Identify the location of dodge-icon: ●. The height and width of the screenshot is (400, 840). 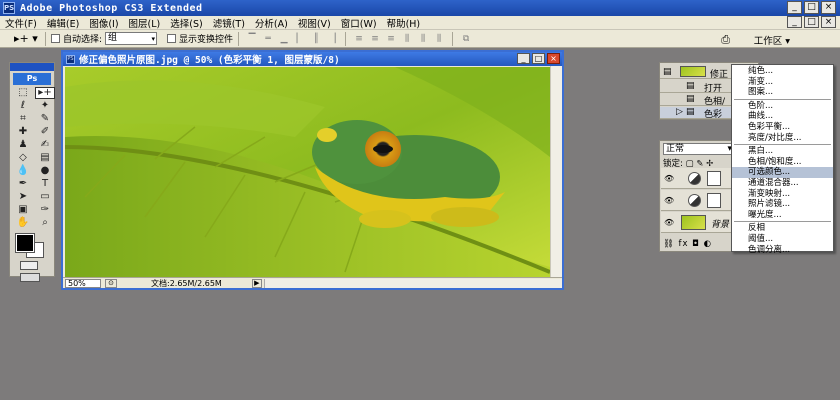
(45, 171).